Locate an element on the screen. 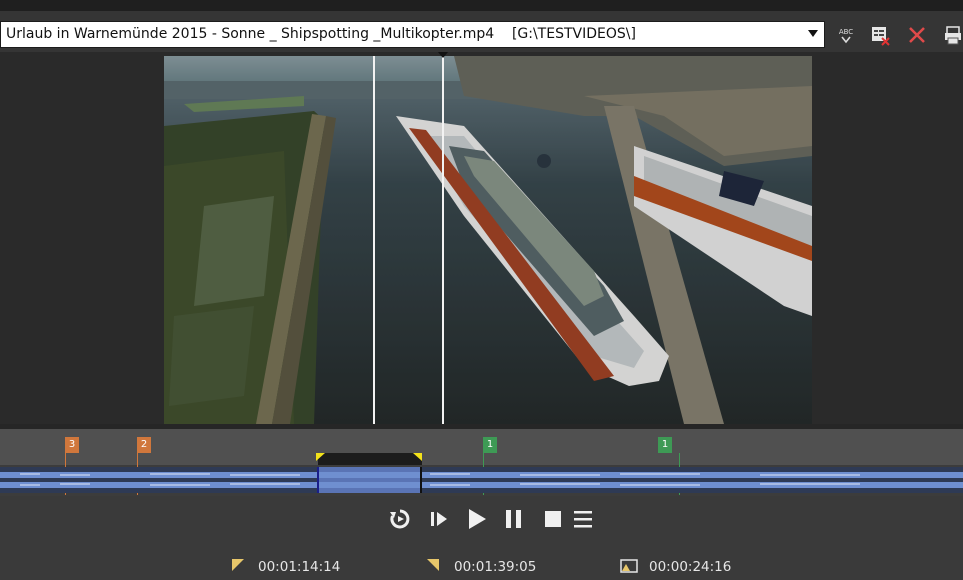 The width and height of the screenshot is (963, 580). abc-spellcheck-icon: ABC is located at coordinates (846, 35).